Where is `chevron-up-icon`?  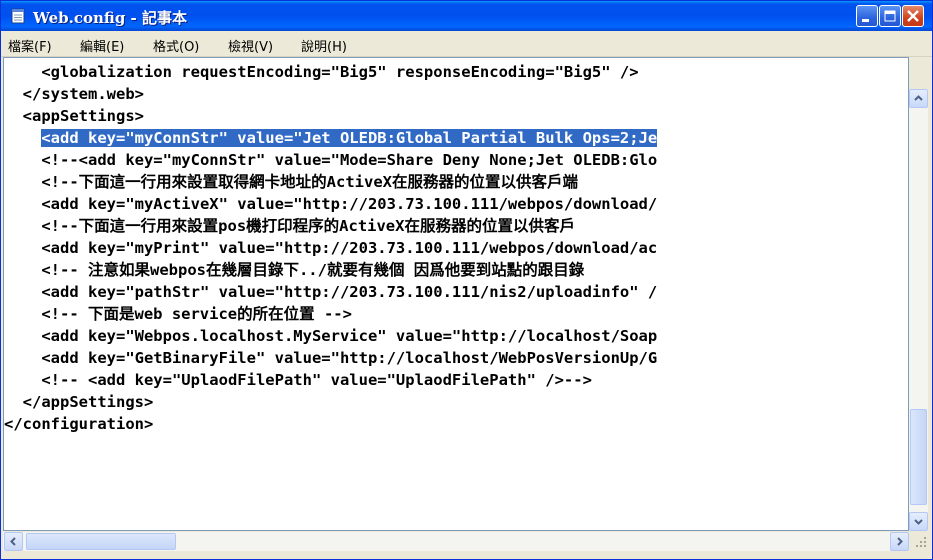 chevron-up-icon is located at coordinates (918, 98).